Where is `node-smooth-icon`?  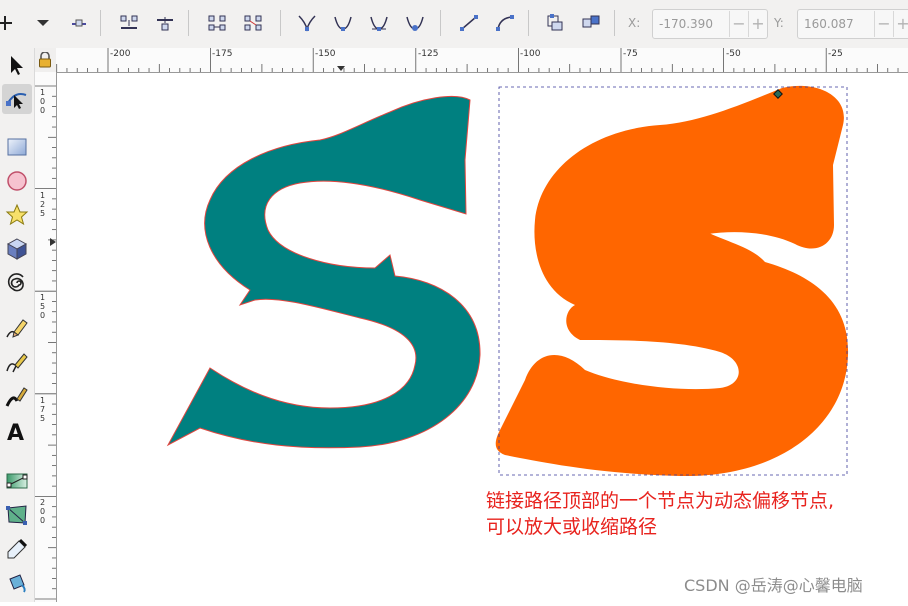 node-smooth-icon is located at coordinates (343, 23).